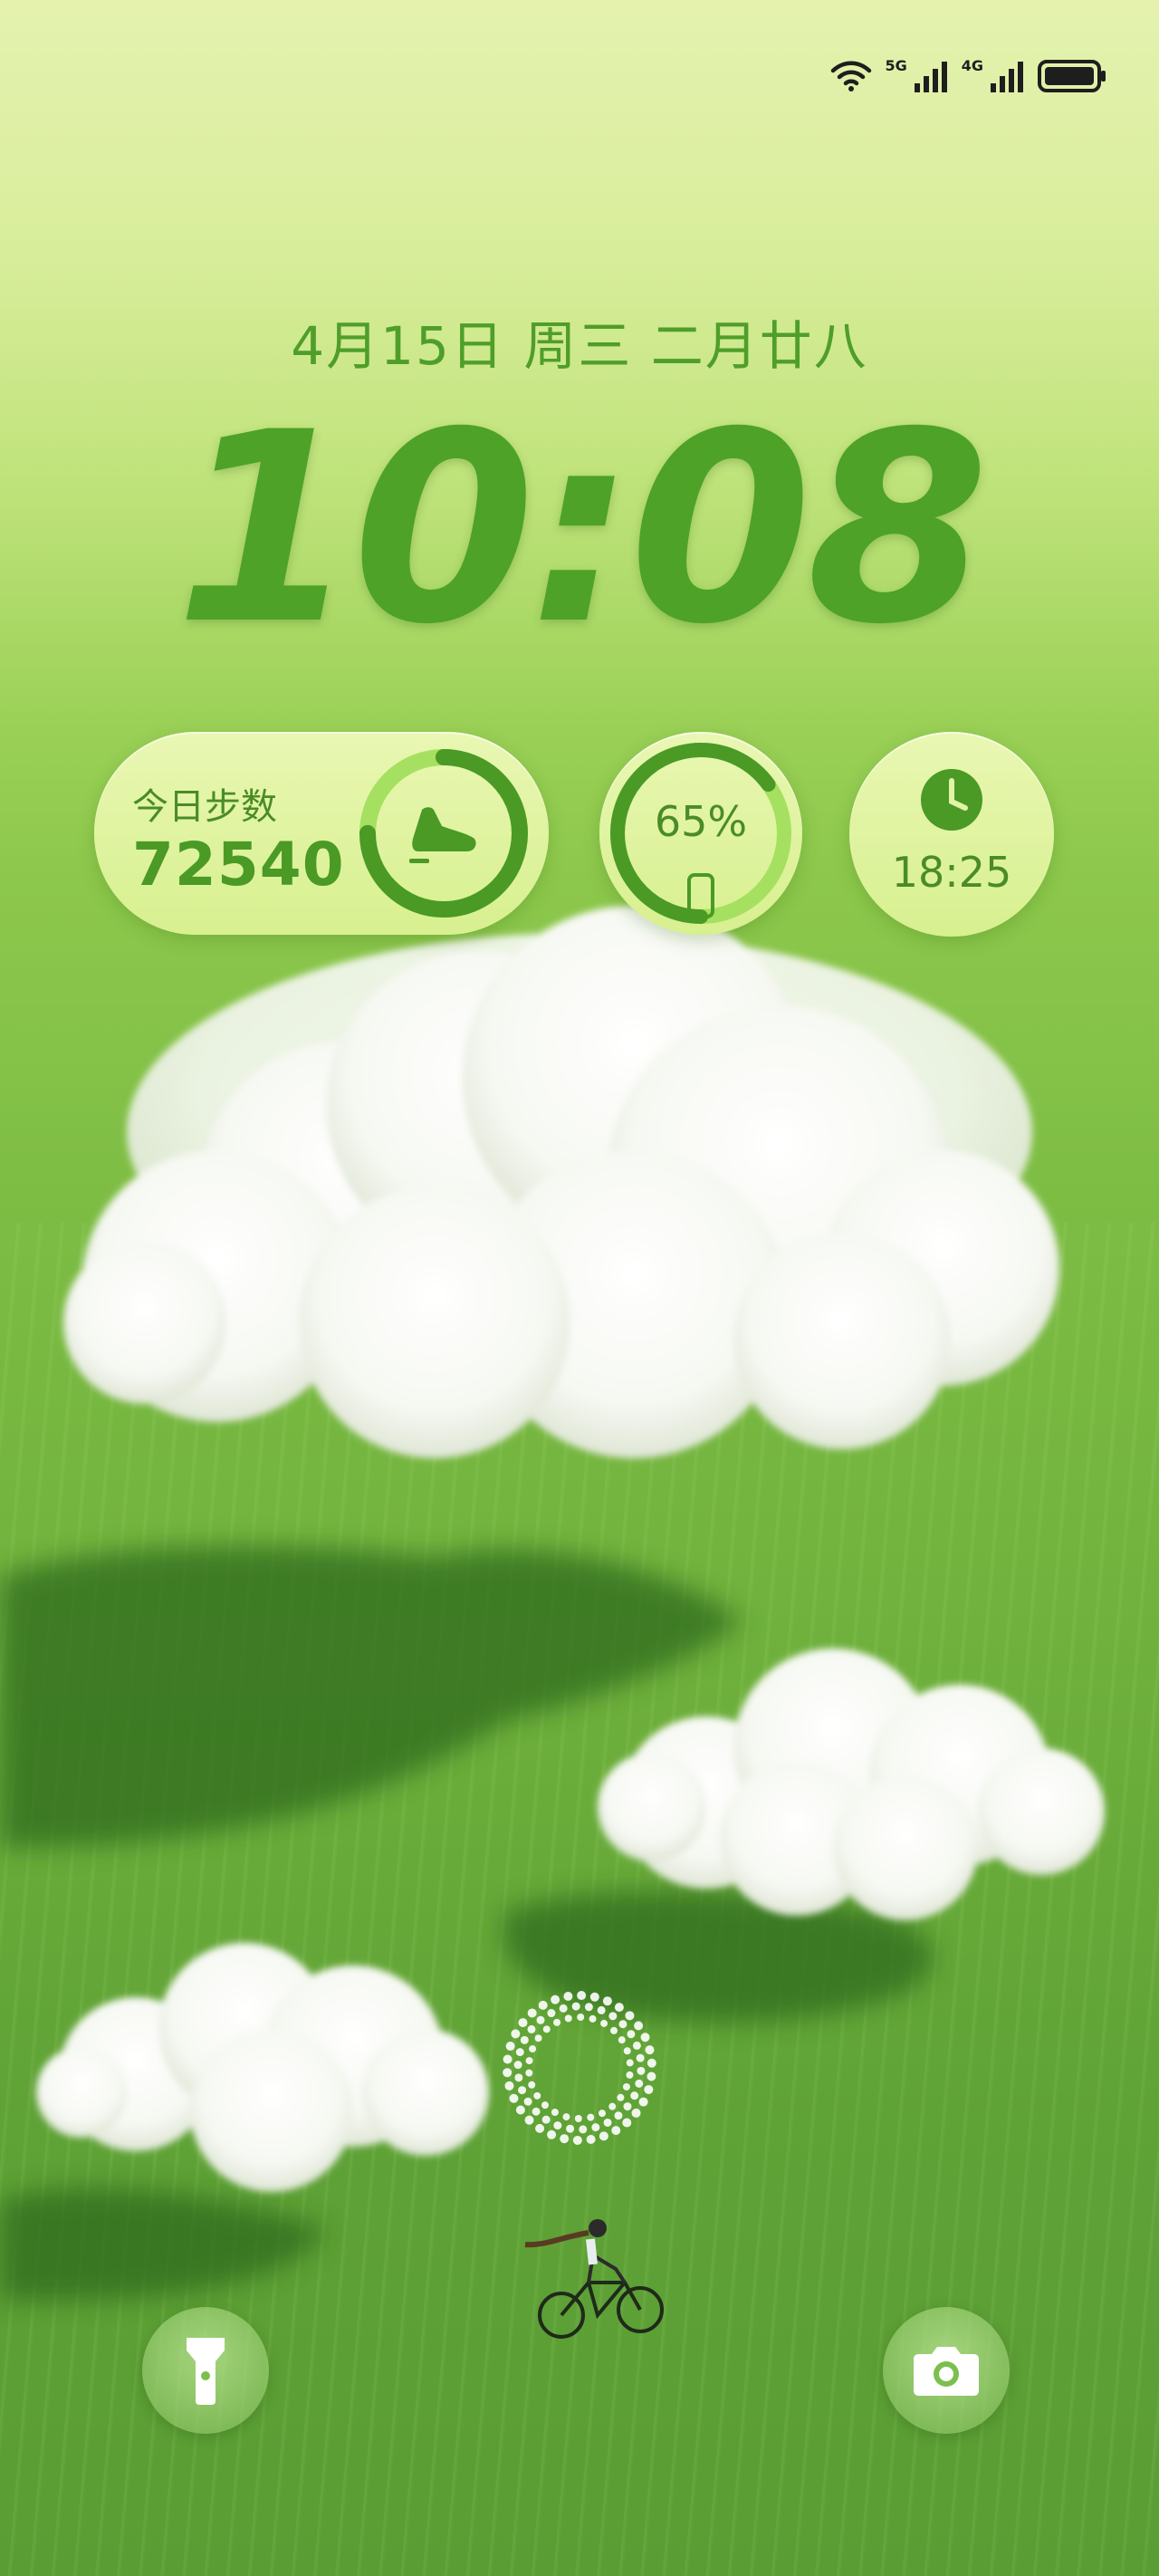 The image size is (1159, 2576). I want to click on flashlight-button, so click(205, 2370).